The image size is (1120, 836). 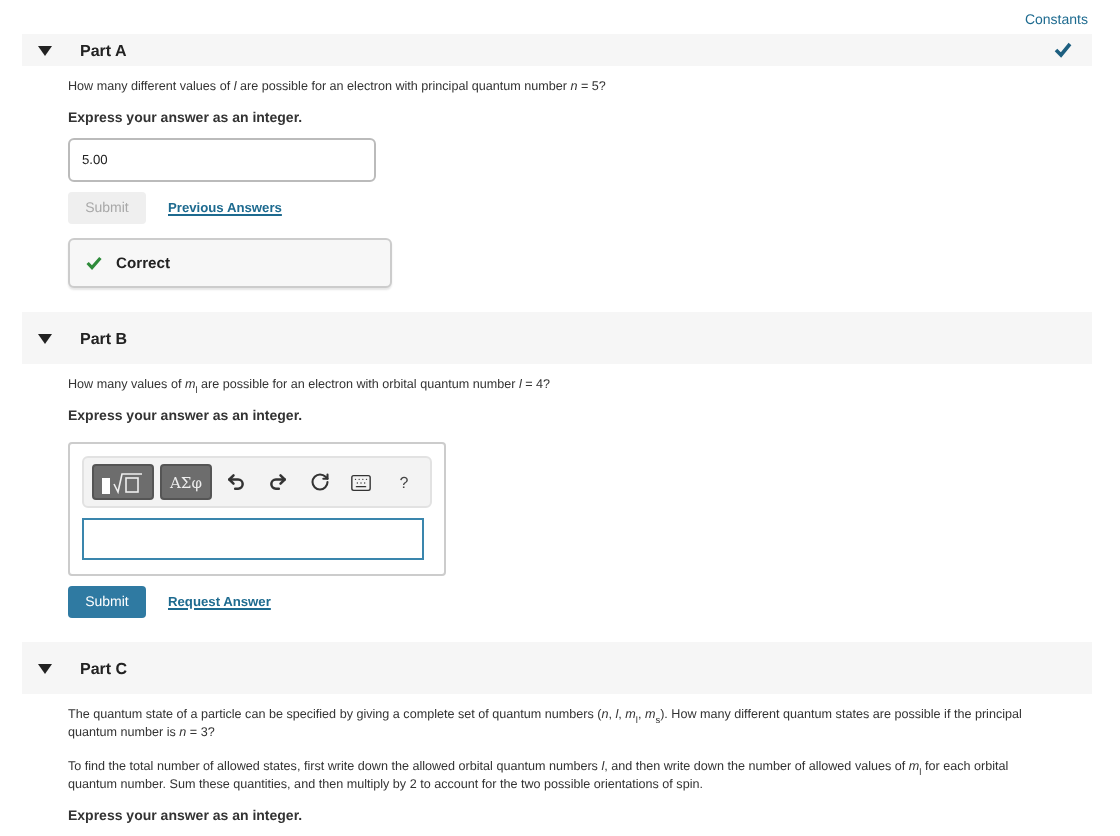 I want to click on undo-icon, so click(x=235, y=482).